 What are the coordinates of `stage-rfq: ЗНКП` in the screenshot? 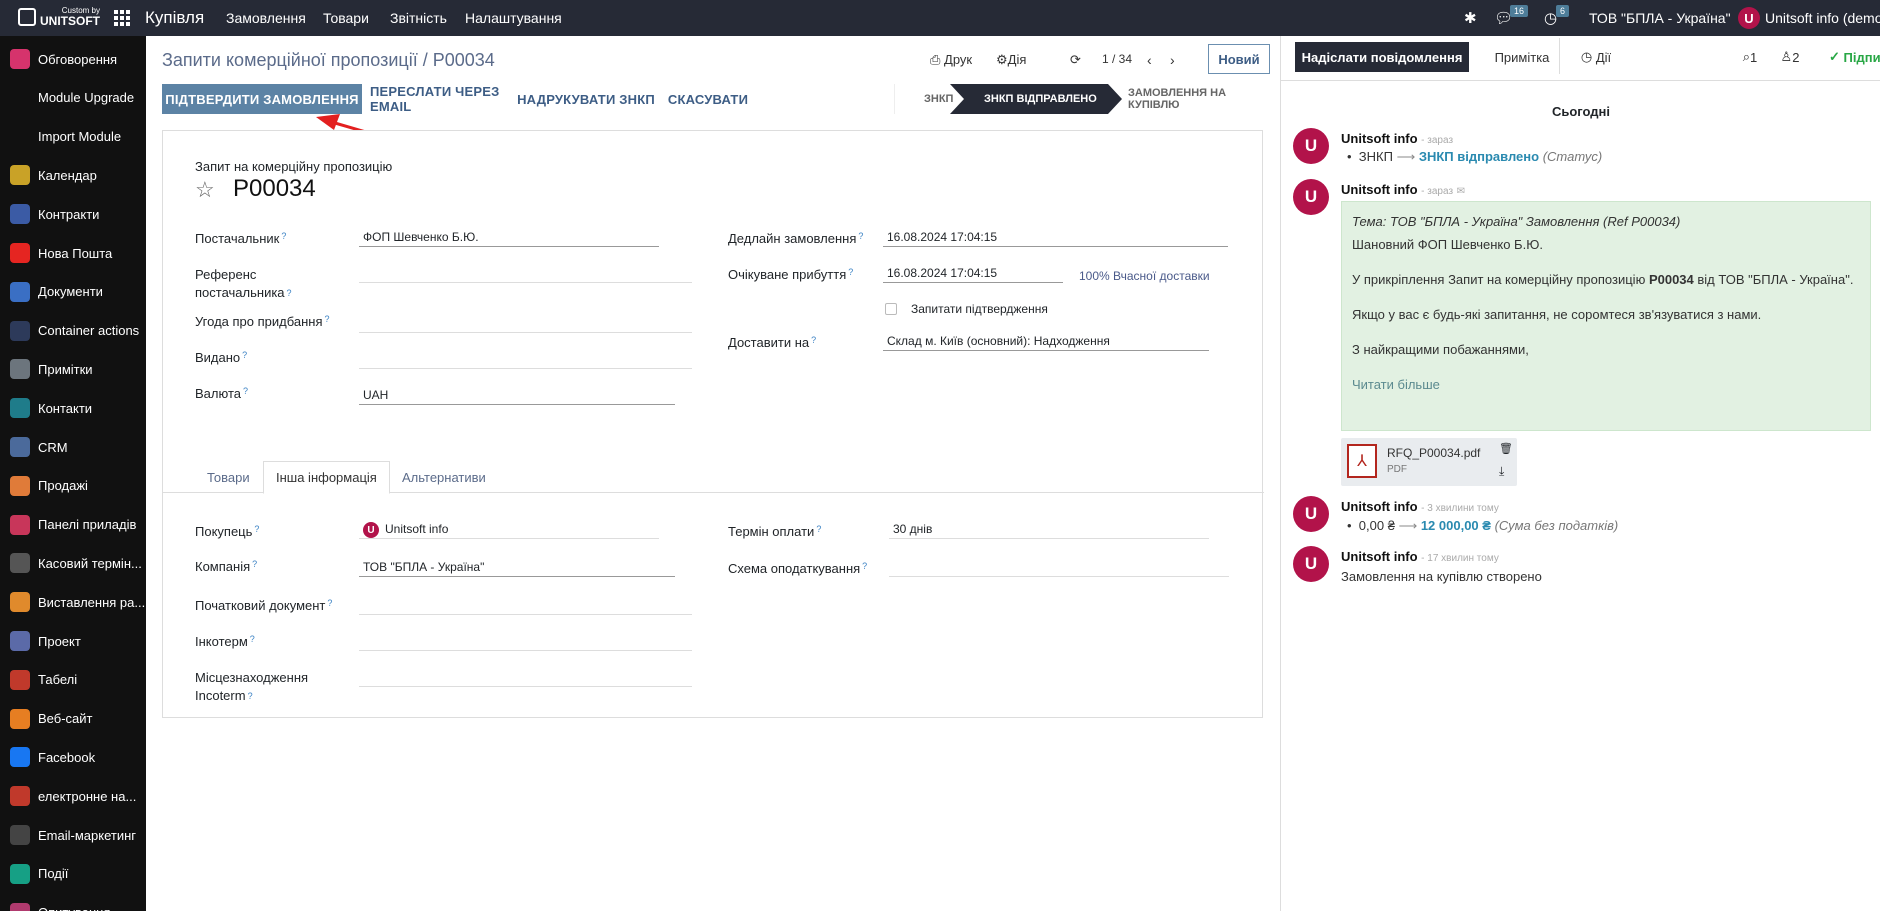 It's located at (938, 99).